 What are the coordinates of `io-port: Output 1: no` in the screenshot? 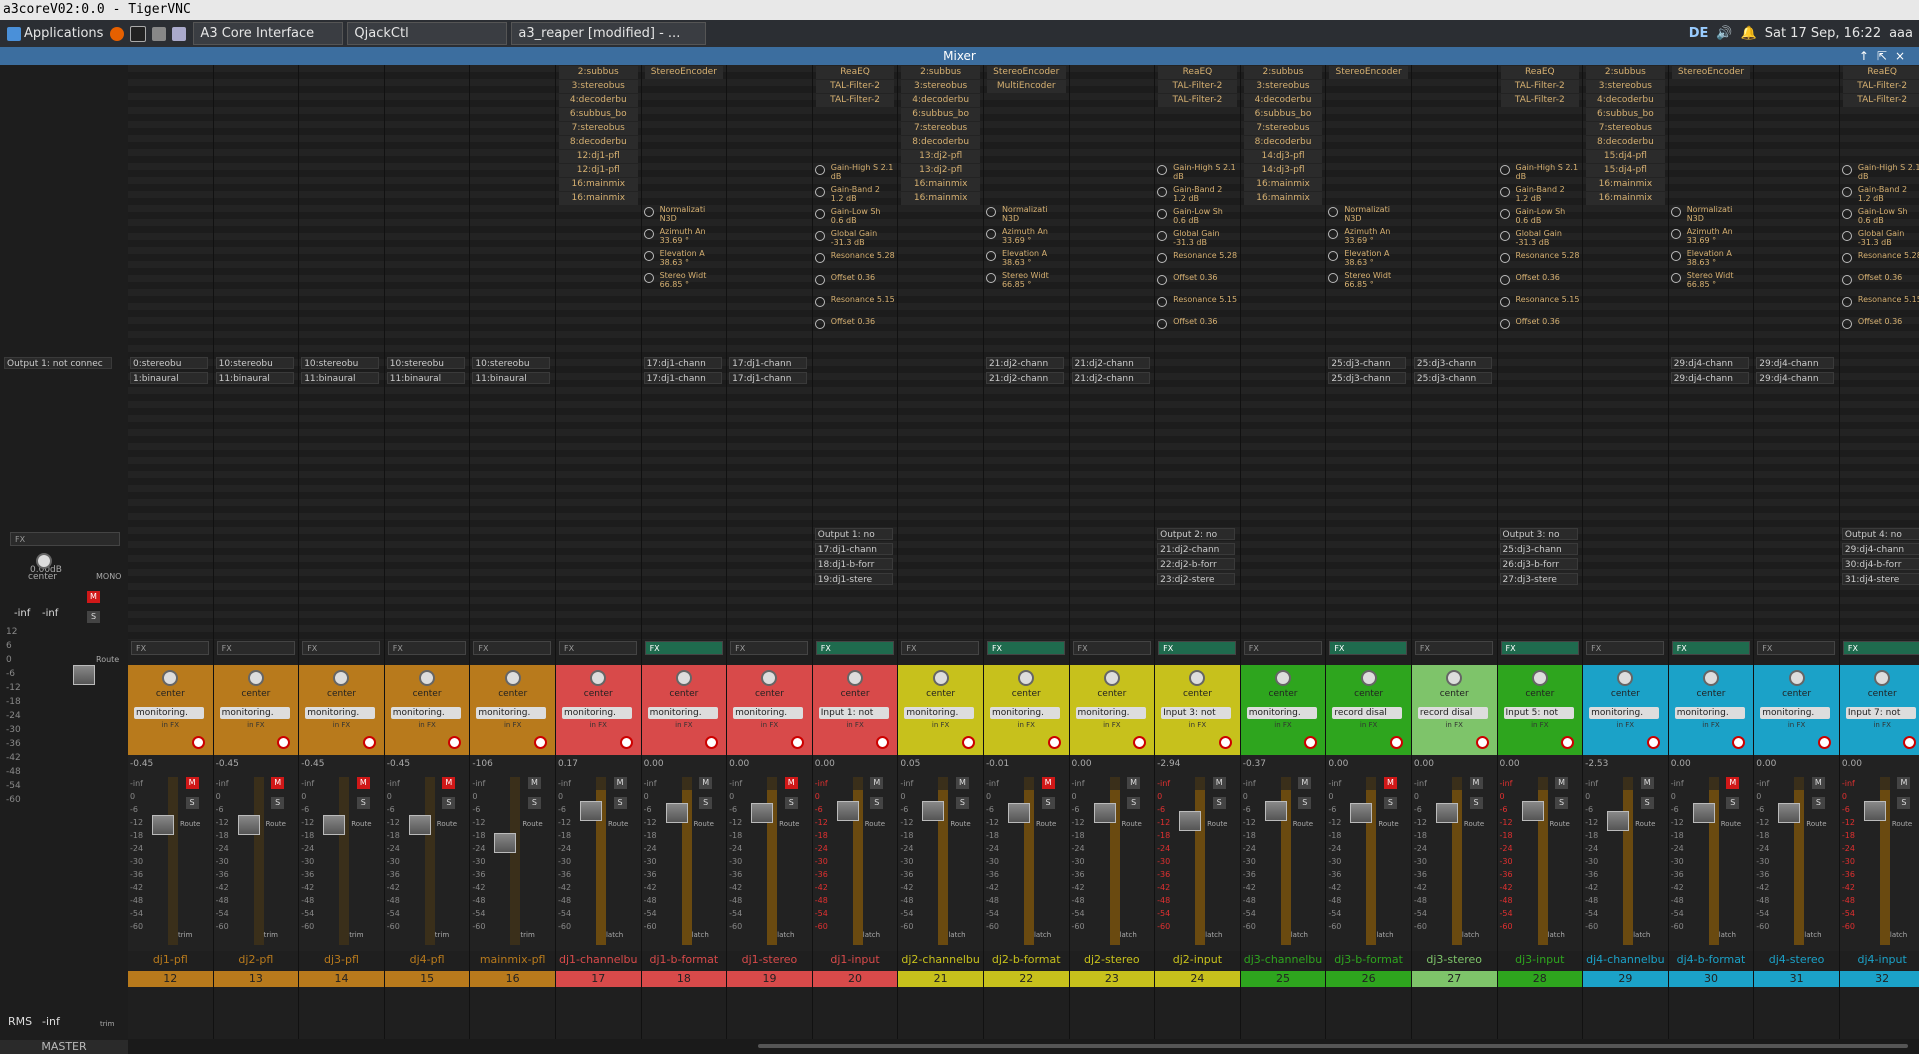 It's located at (853, 534).